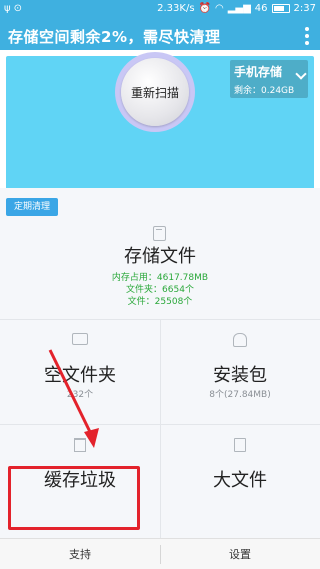 This screenshot has width=320, height=569. I want to click on status-bar: ψ ⊙ 2.33K/s ⏰ ◠ ▂▄▆ 46 2:37, so click(160, 10).